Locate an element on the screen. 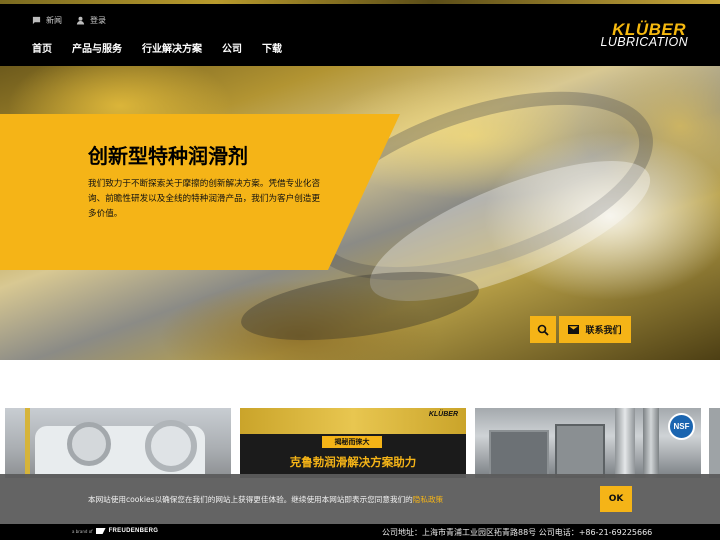 The height and width of the screenshot is (540, 720). search-icon is located at coordinates (543, 330).